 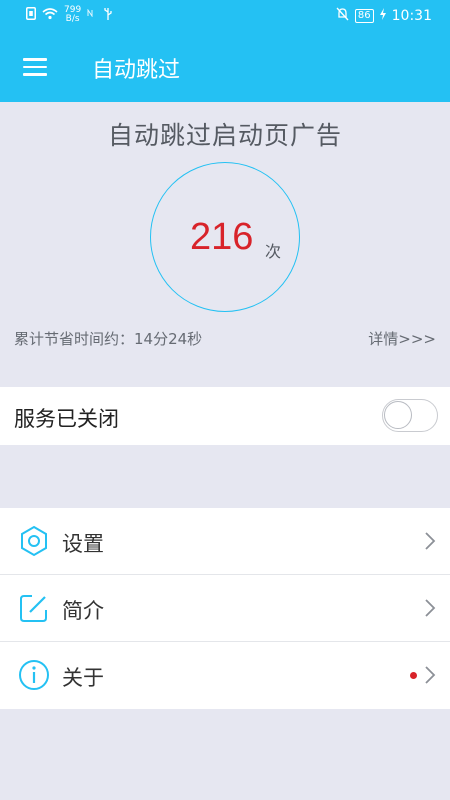 I want to click on battery-level: 86, so click(x=364, y=15).